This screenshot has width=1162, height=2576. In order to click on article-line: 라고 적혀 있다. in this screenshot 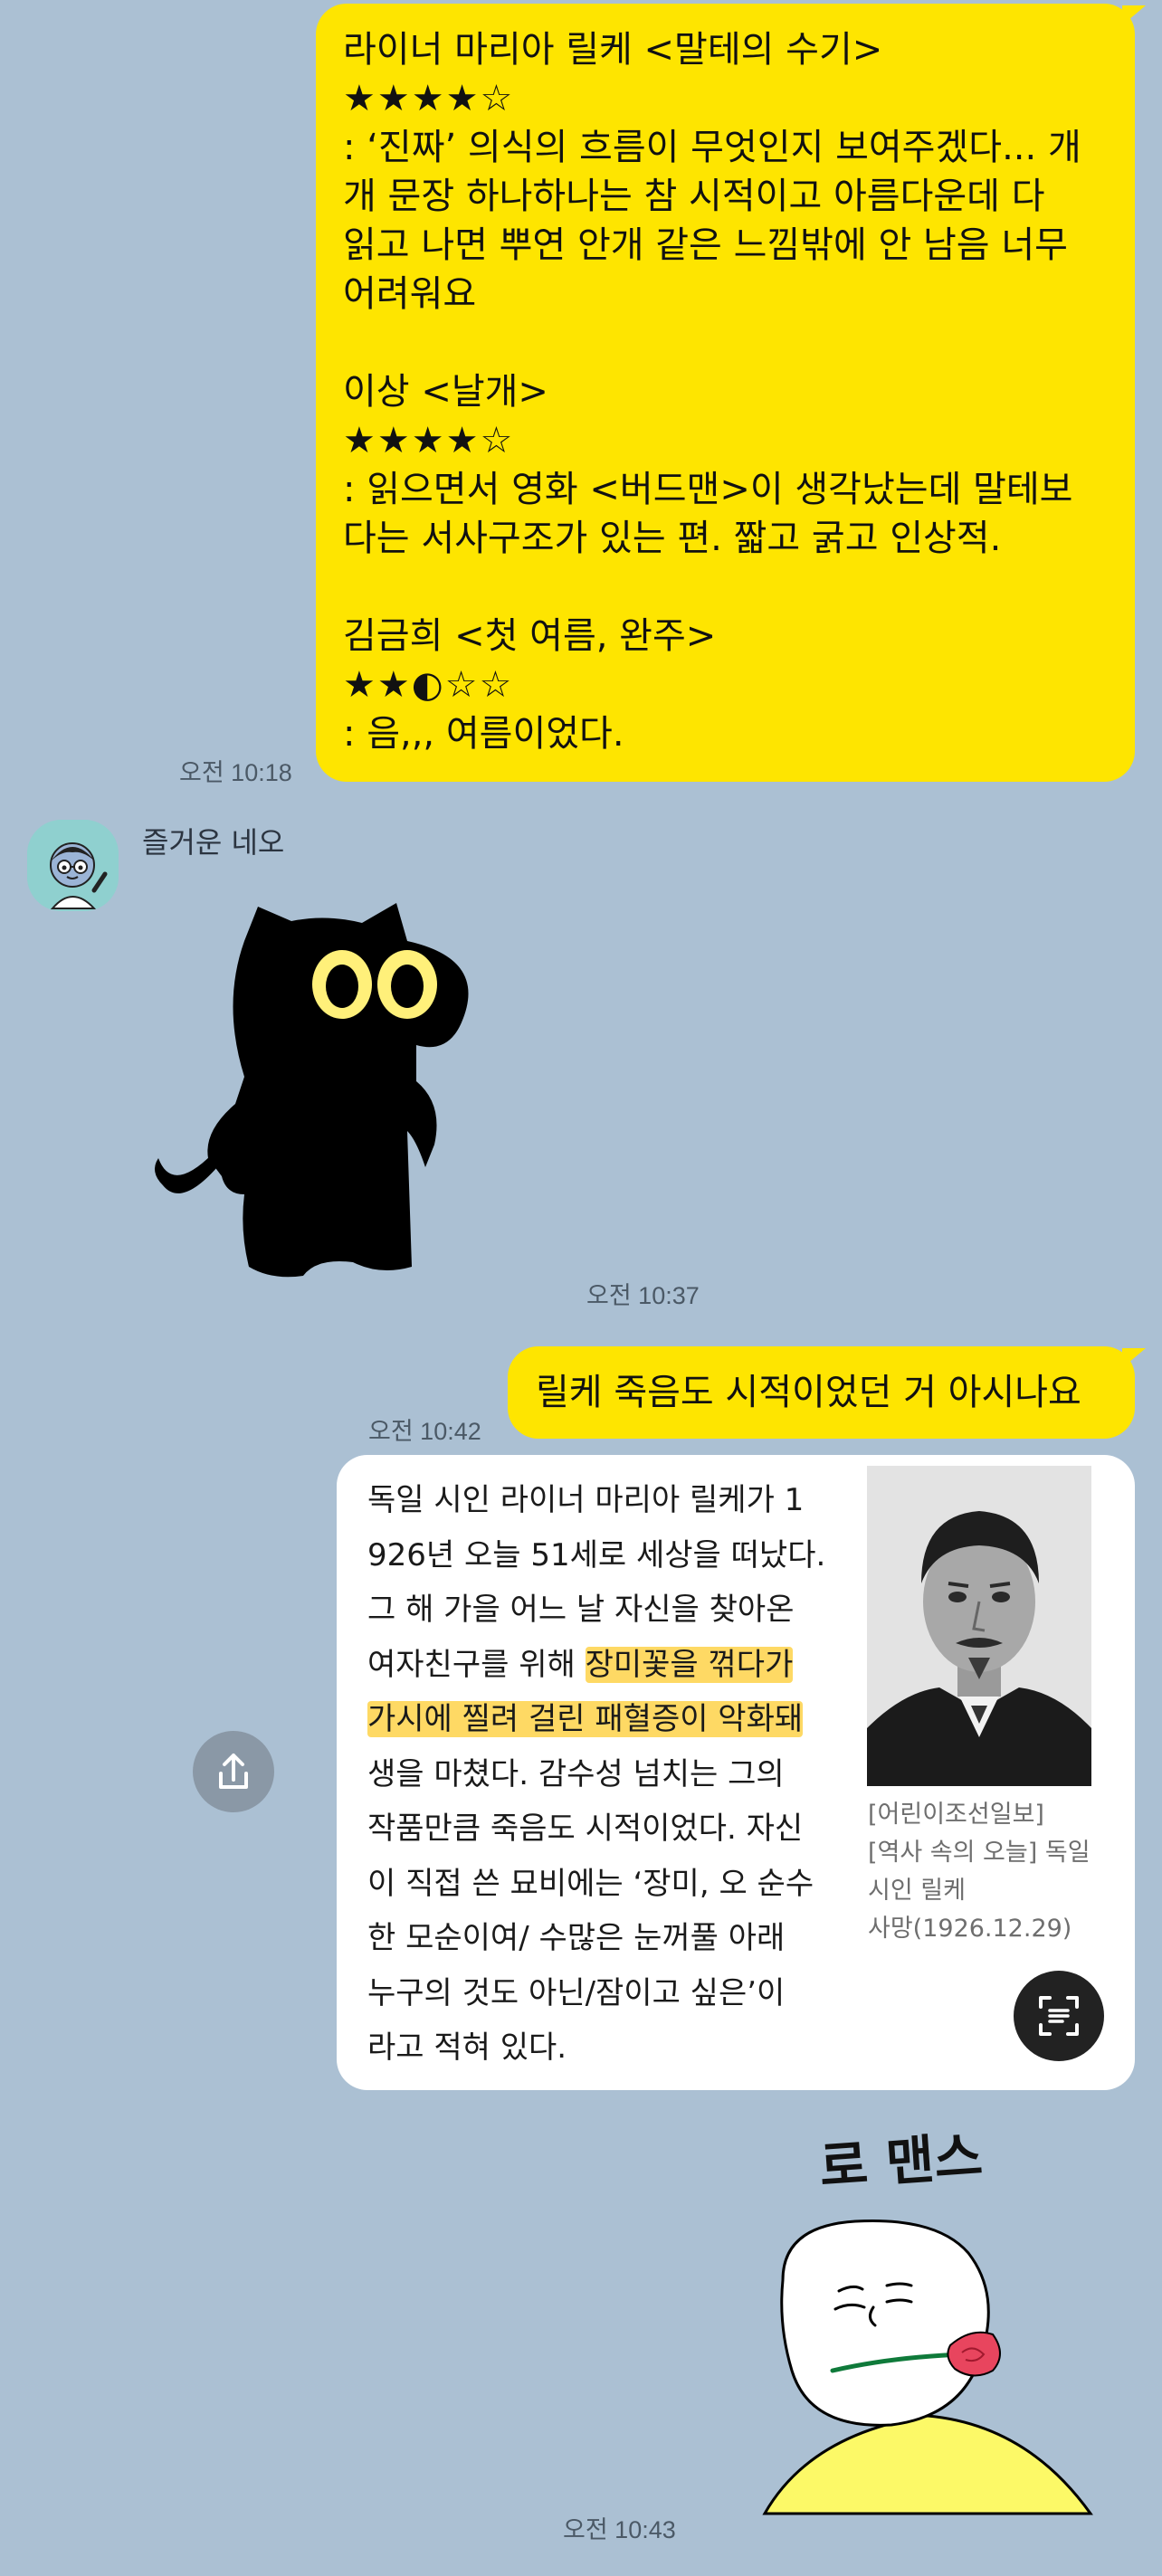, I will do `click(467, 2048)`.